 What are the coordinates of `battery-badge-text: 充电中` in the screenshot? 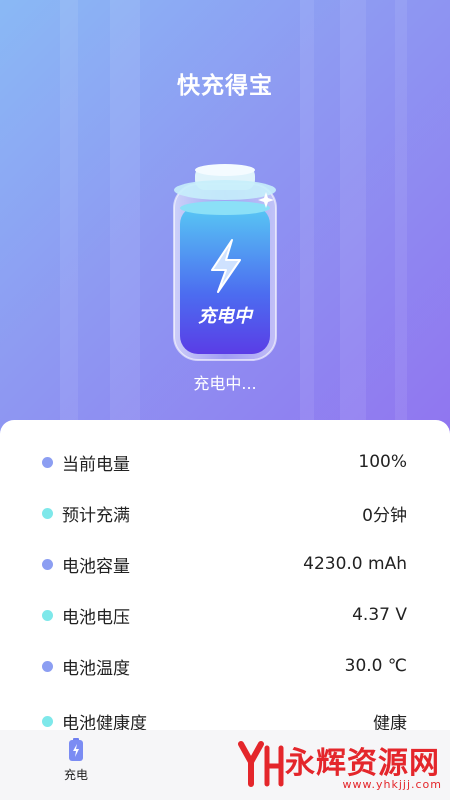 It's located at (225, 316).